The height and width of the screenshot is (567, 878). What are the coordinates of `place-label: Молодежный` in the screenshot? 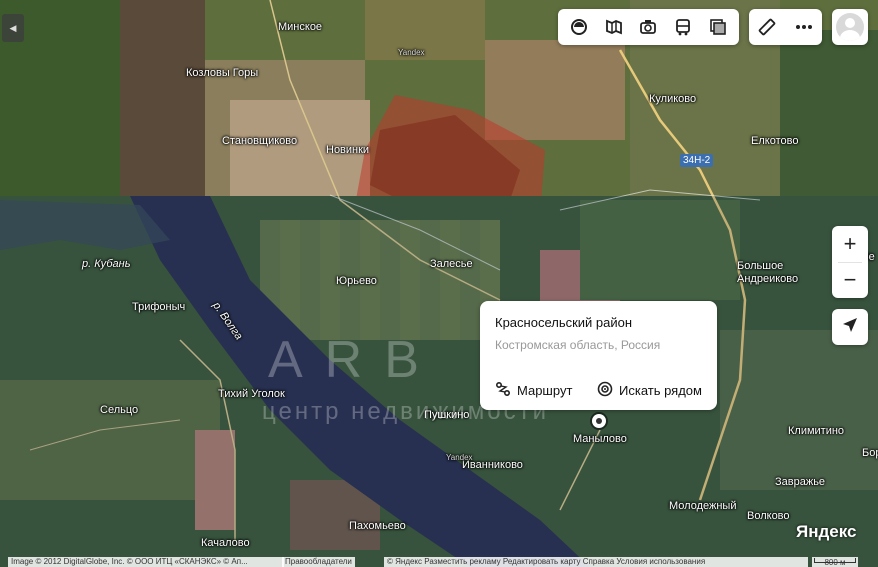 It's located at (703, 506).